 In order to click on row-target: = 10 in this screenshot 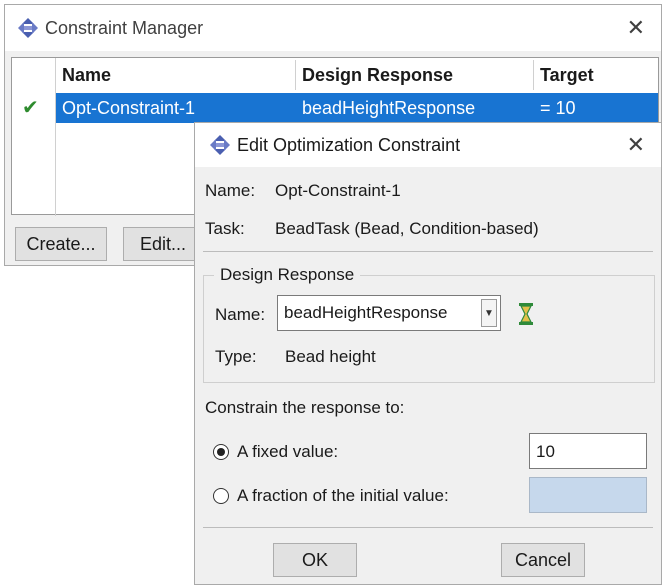, I will do `click(555, 108)`.